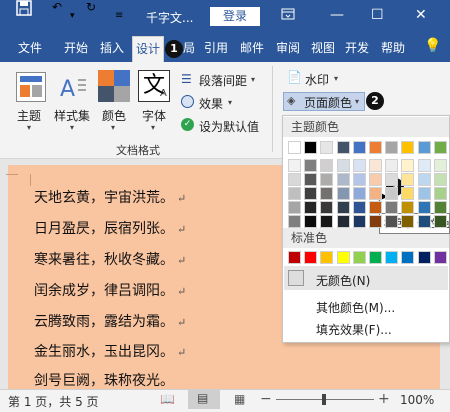  I want to click on paragraph-spacing-button: 段落间距, so click(223, 80).